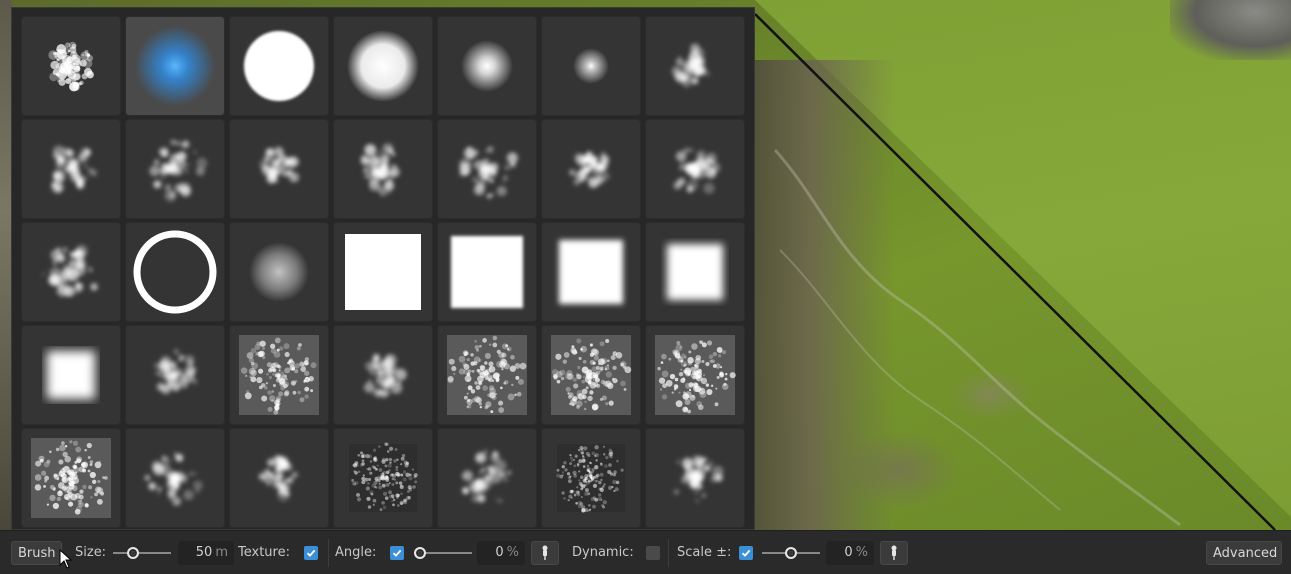 The width and height of the screenshot is (1291, 574). Describe the element at coordinates (603, 552) in the screenshot. I see `dynamic-label: Dynamic:` at that location.